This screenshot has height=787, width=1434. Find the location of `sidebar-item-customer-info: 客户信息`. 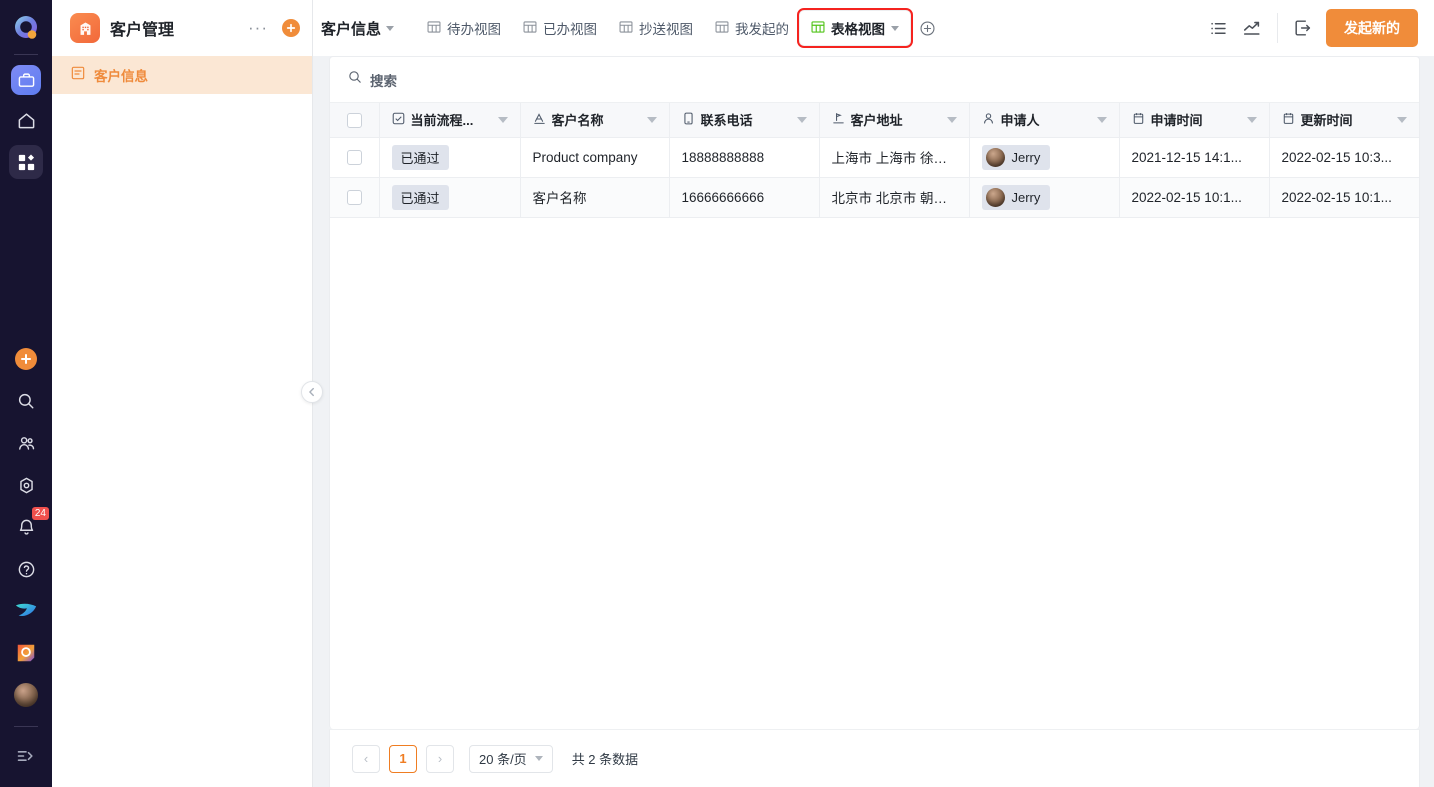

sidebar-item-customer-info: 客户信息 is located at coordinates (182, 75).